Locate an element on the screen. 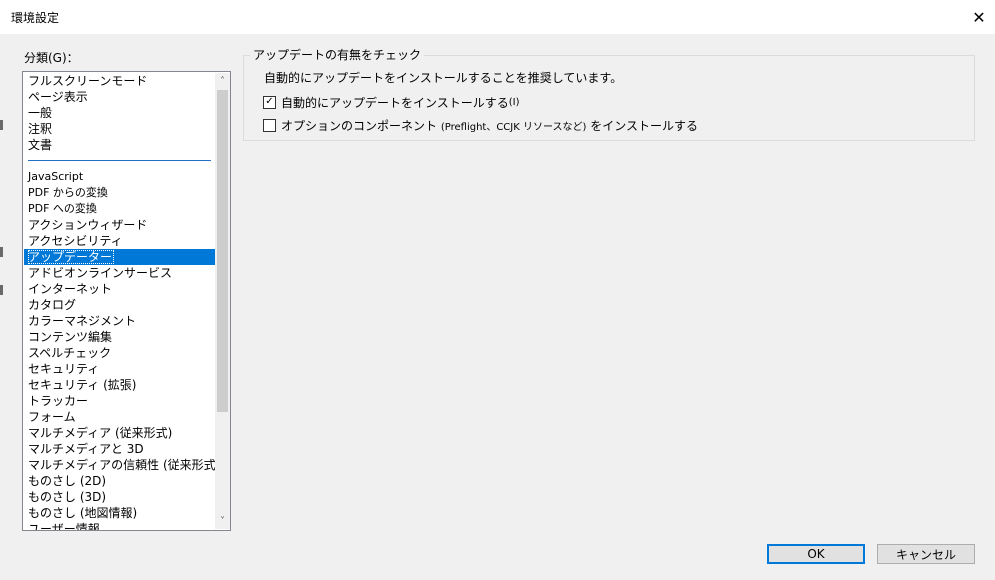 The height and width of the screenshot is (580, 995). cancel-button: キャンセル is located at coordinates (926, 554).